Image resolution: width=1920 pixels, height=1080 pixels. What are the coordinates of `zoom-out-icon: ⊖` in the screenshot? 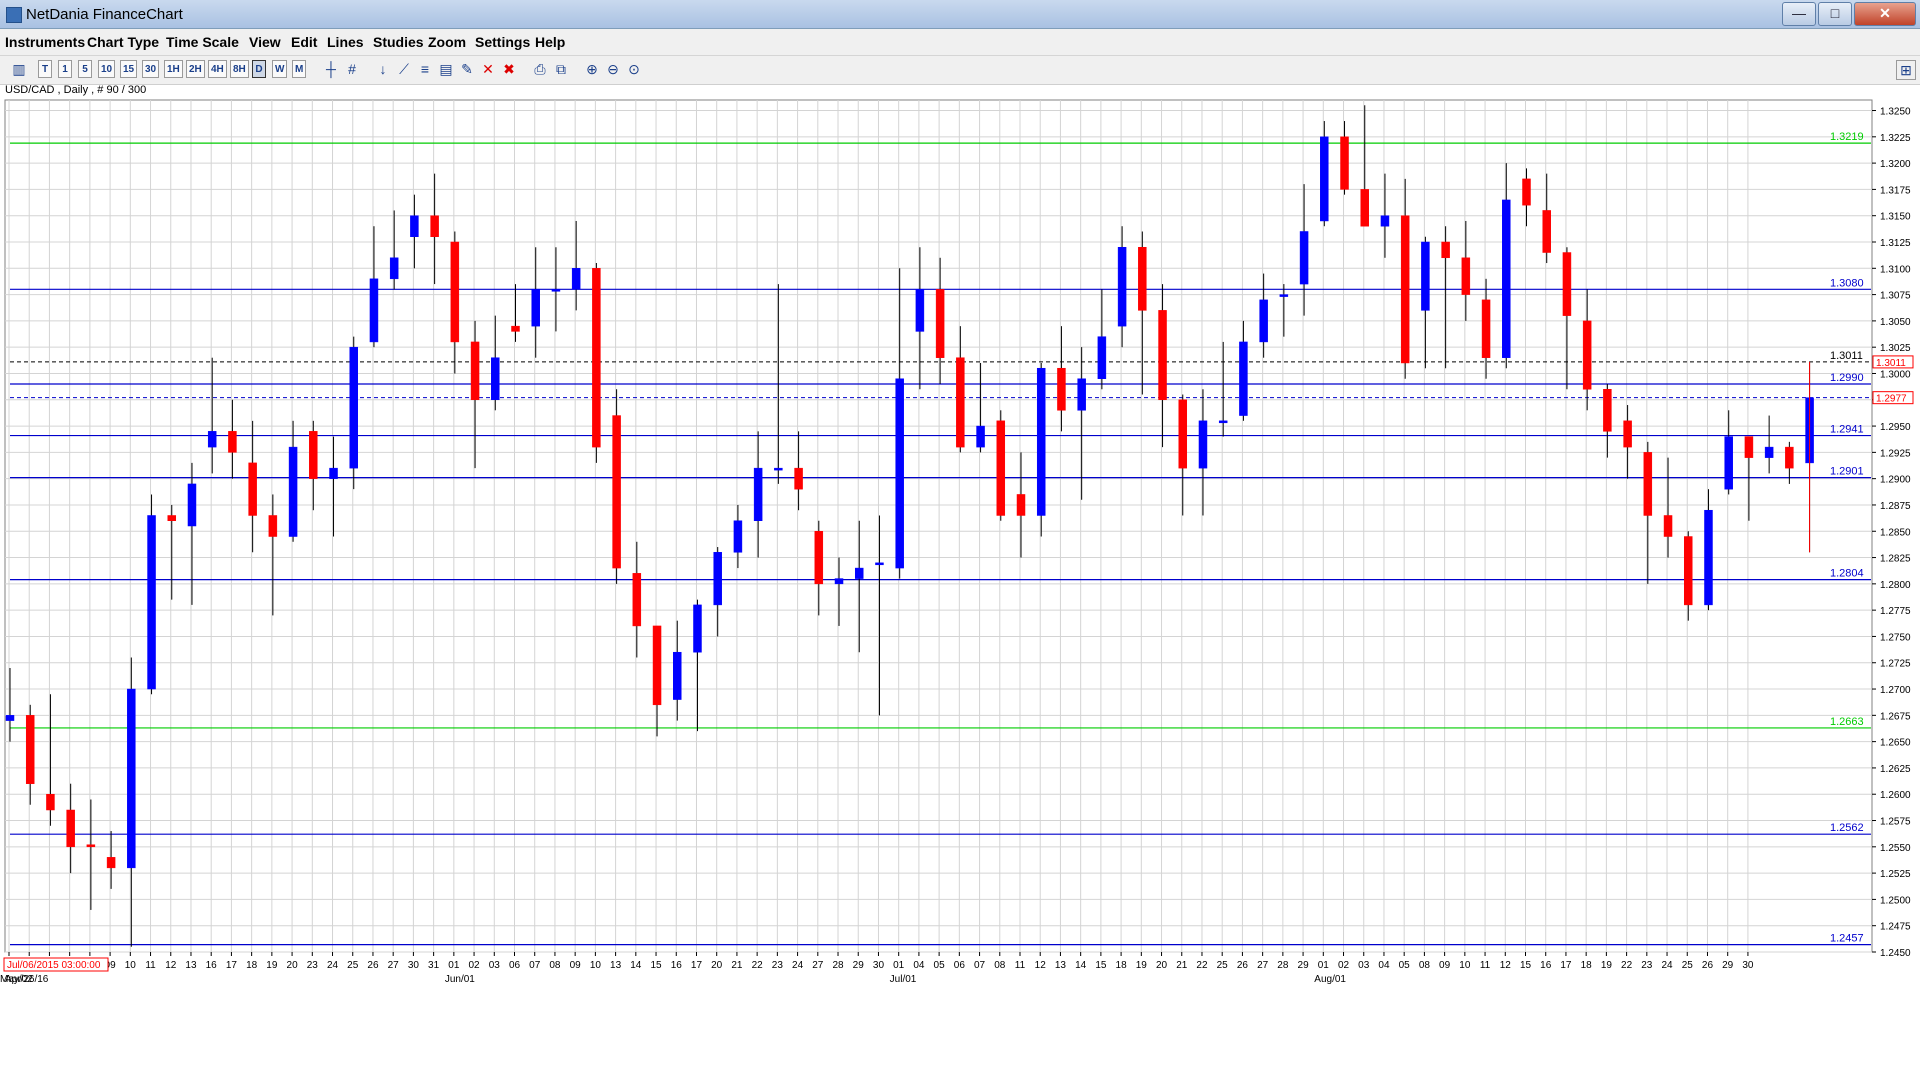 It's located at (613, 69).